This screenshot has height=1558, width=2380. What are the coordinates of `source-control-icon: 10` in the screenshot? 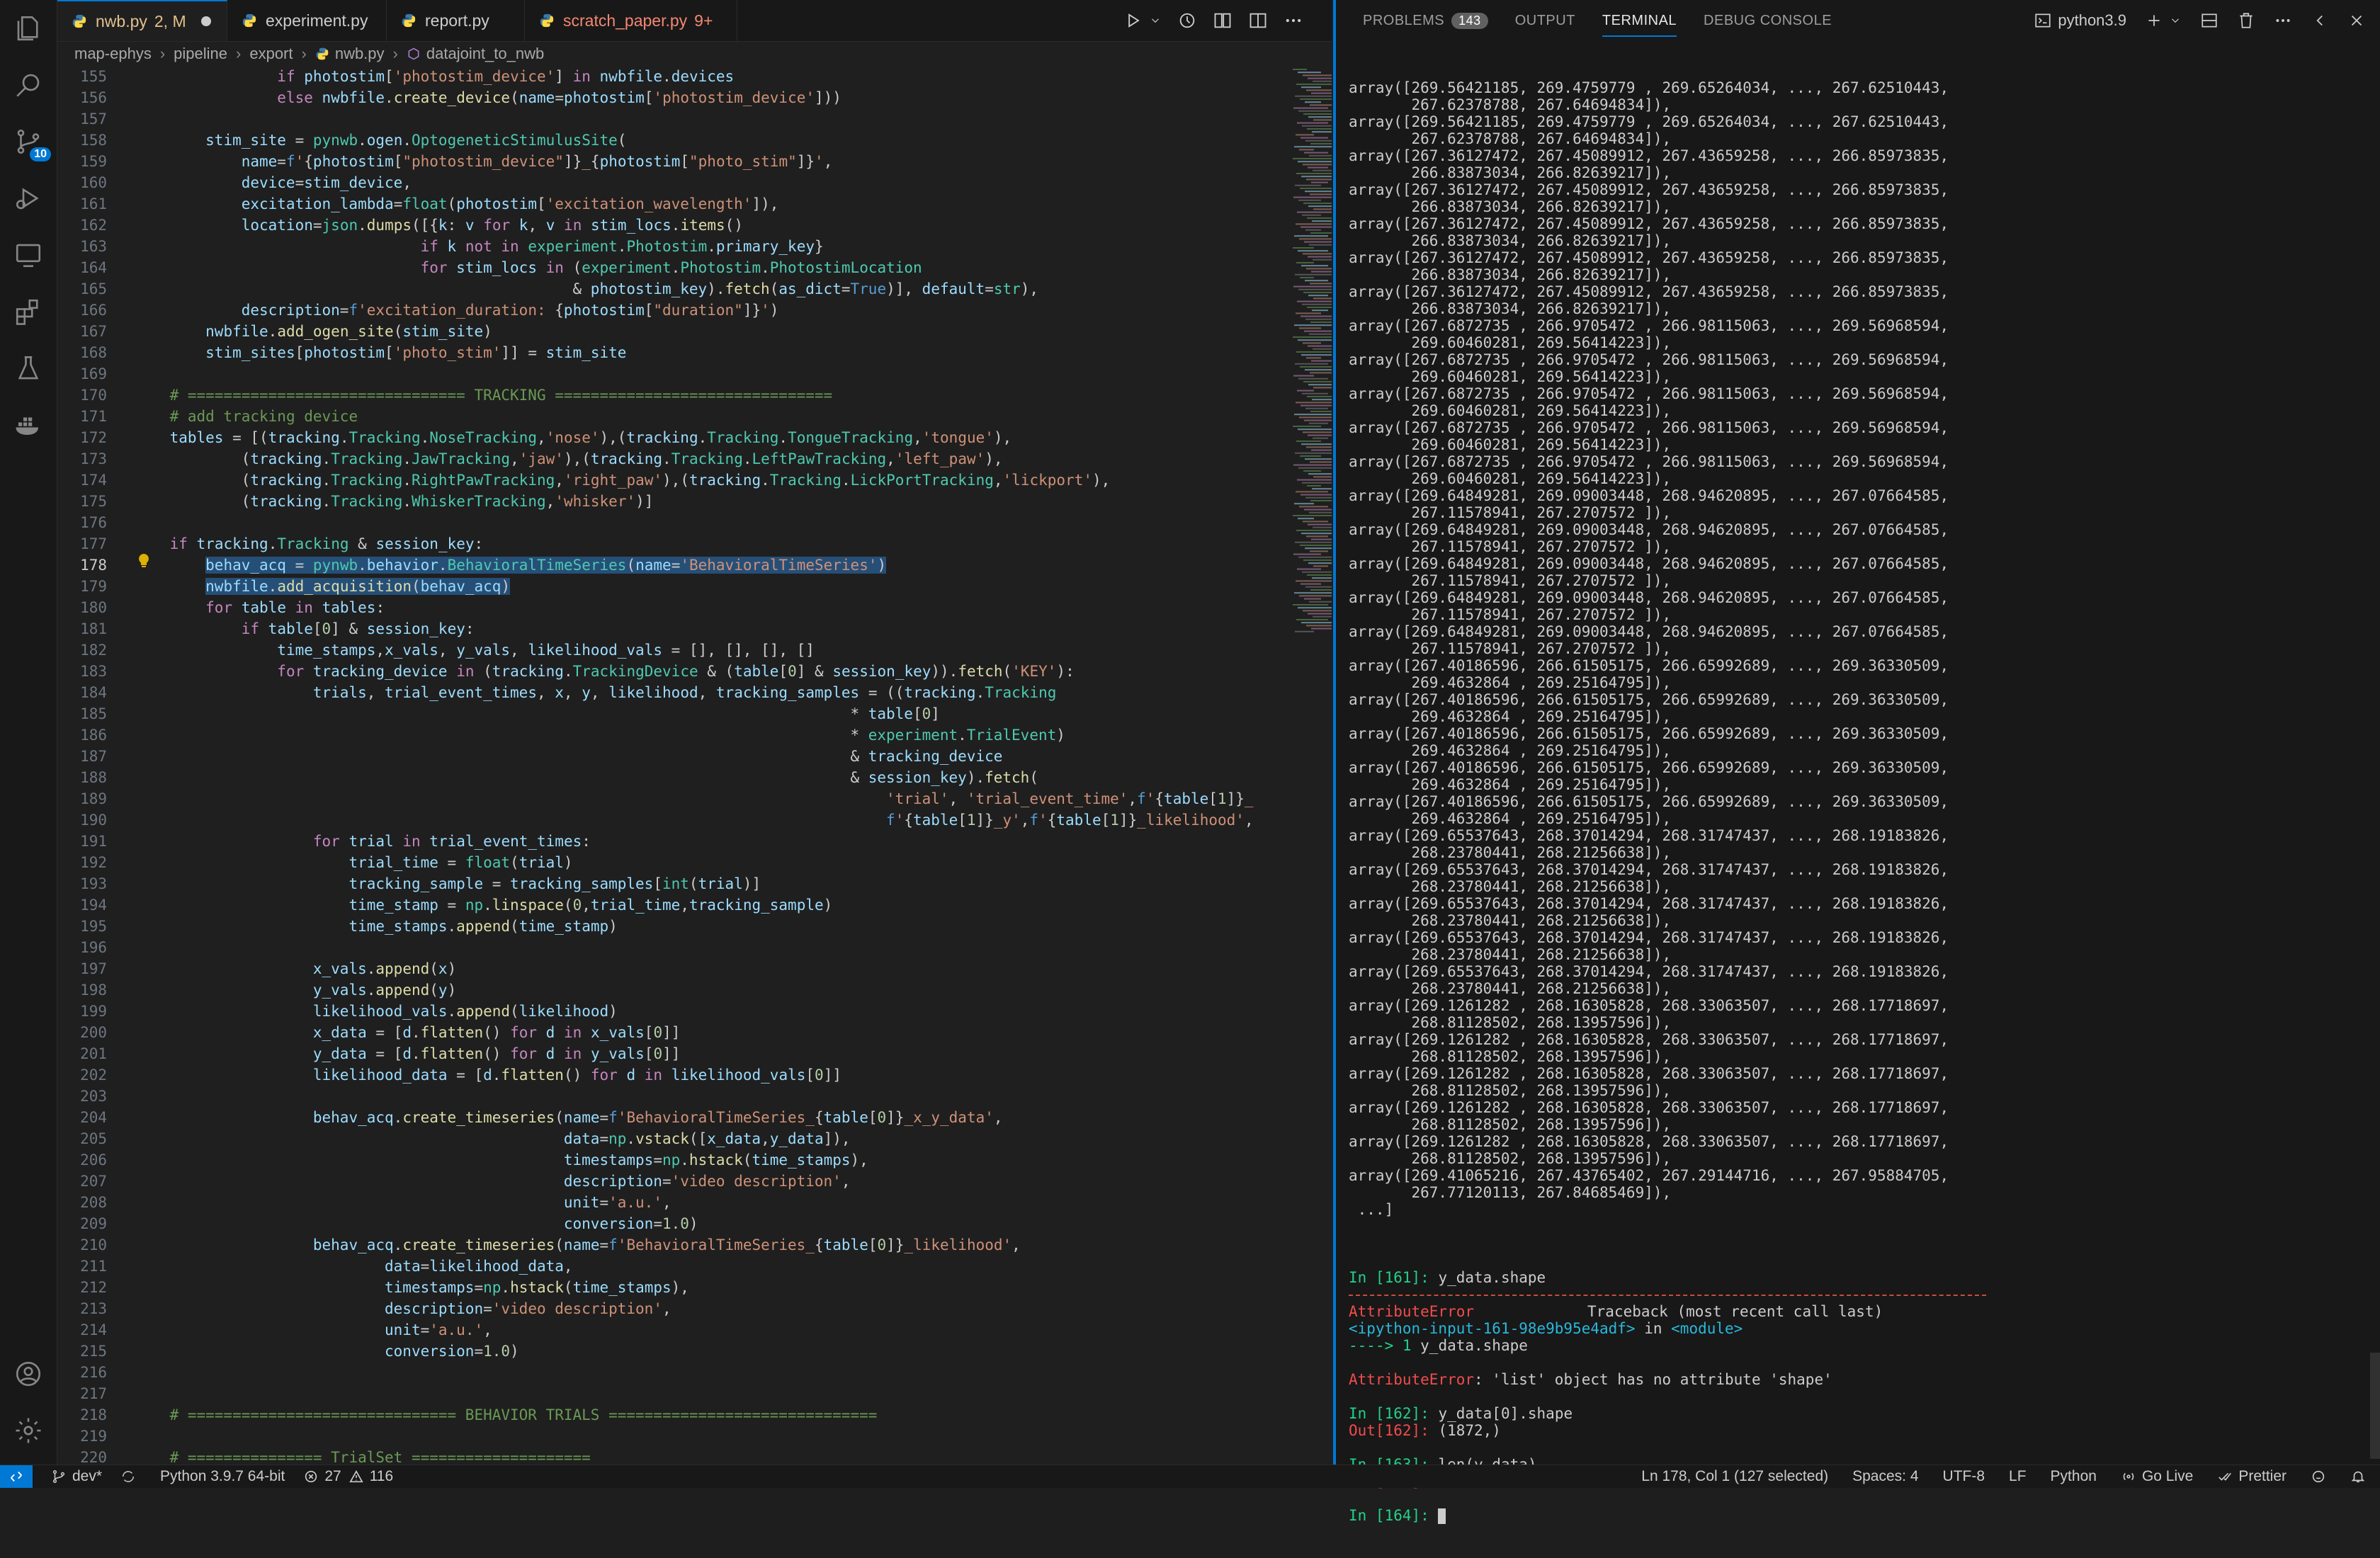 It's located at (28, 141).